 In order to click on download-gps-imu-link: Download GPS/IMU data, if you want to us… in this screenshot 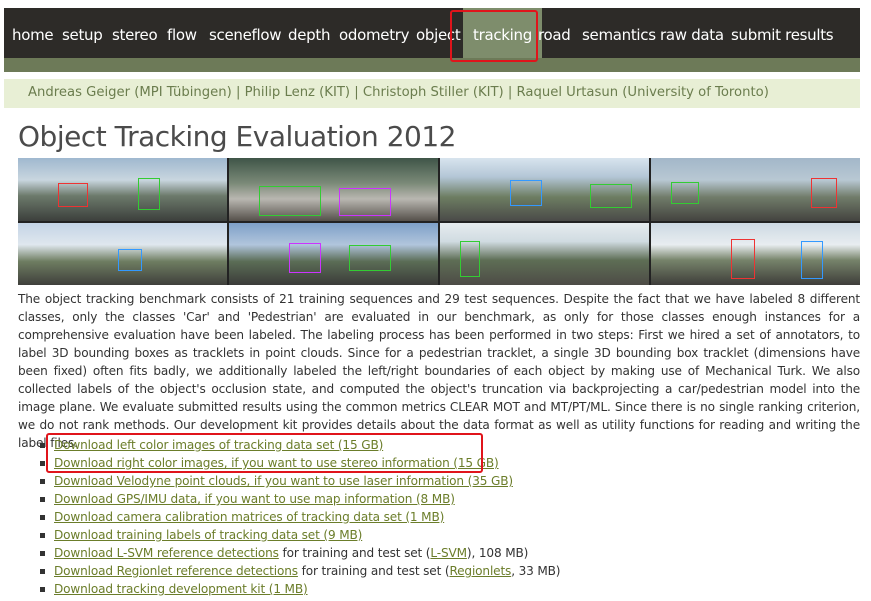, I will do `click(254, 499)`.